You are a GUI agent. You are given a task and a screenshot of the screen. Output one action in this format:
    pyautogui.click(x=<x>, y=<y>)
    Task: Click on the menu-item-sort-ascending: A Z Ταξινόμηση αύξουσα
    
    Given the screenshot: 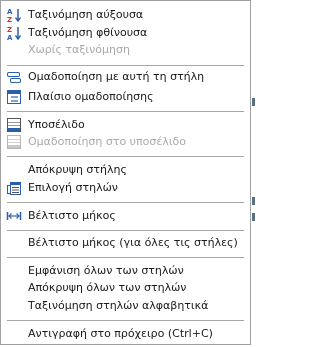 What is the action you would take?
    pyautogui.click(x=125, y=15)
    